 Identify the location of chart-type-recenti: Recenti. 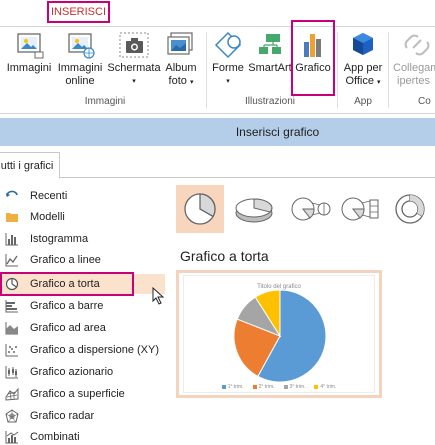
(82, 196).